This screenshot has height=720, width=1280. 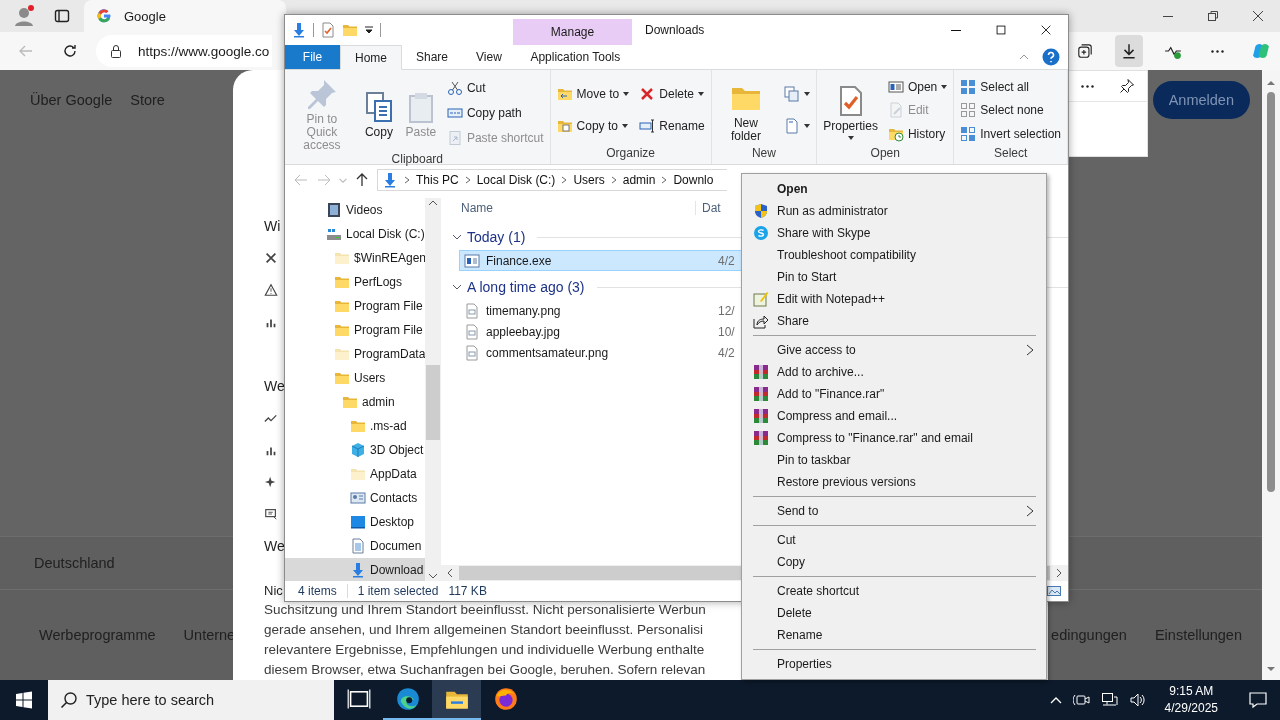 I want to click on scissors-icon, so click(x=454, y=88).